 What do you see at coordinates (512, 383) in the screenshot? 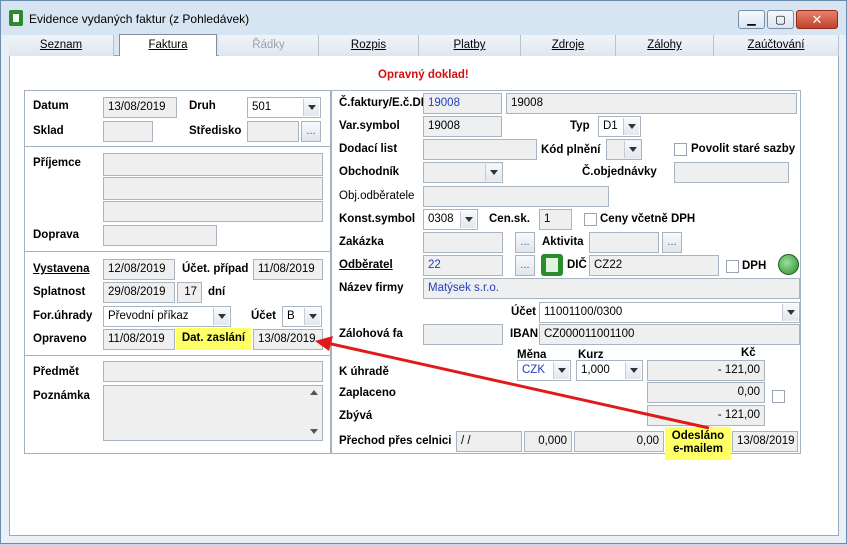
I see `annotation-arrow` at bounding box center [512, 383].